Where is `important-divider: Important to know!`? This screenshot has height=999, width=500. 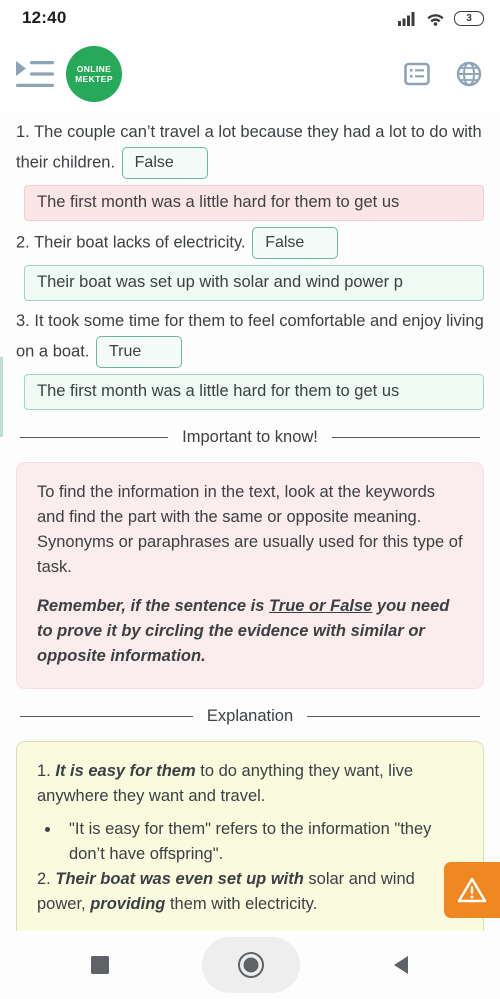 important-divider: Important to know! is located at coordinates (250, 437).